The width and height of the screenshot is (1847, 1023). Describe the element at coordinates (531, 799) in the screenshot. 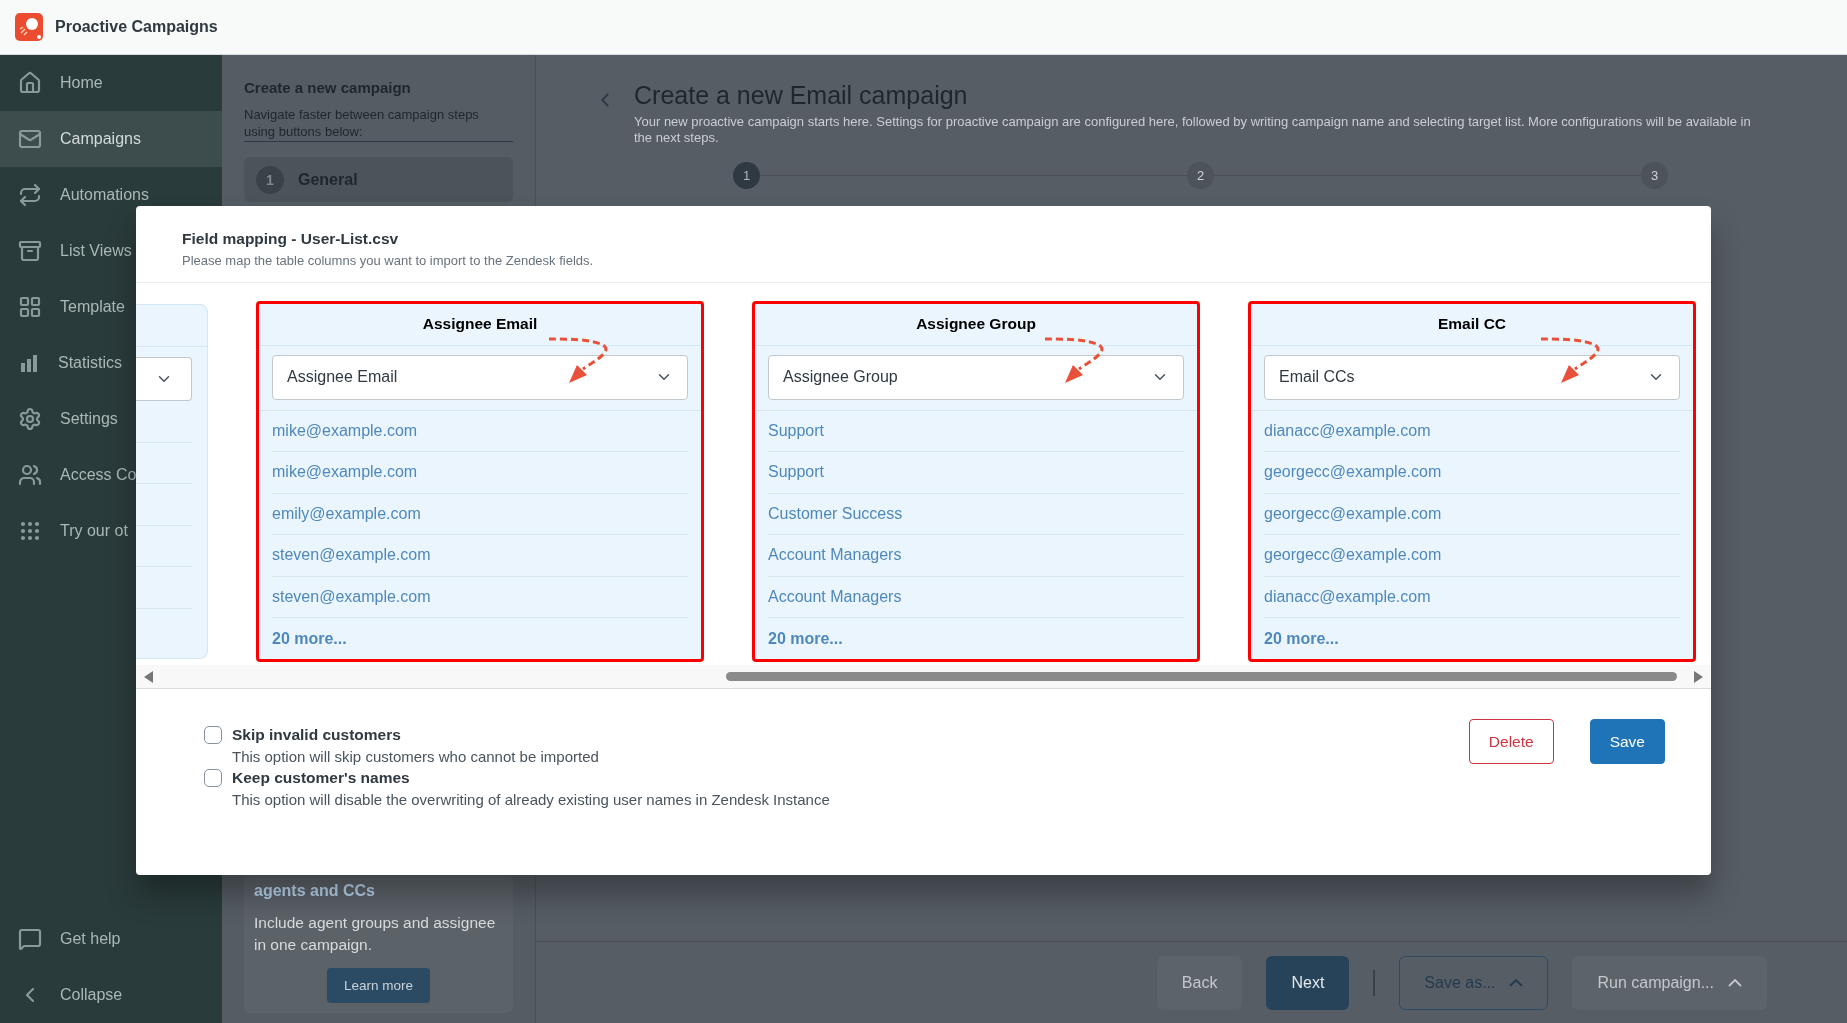

I see `option-description: This option will disable the overwriting of already existing user names in Zendesk Instance` at that location.